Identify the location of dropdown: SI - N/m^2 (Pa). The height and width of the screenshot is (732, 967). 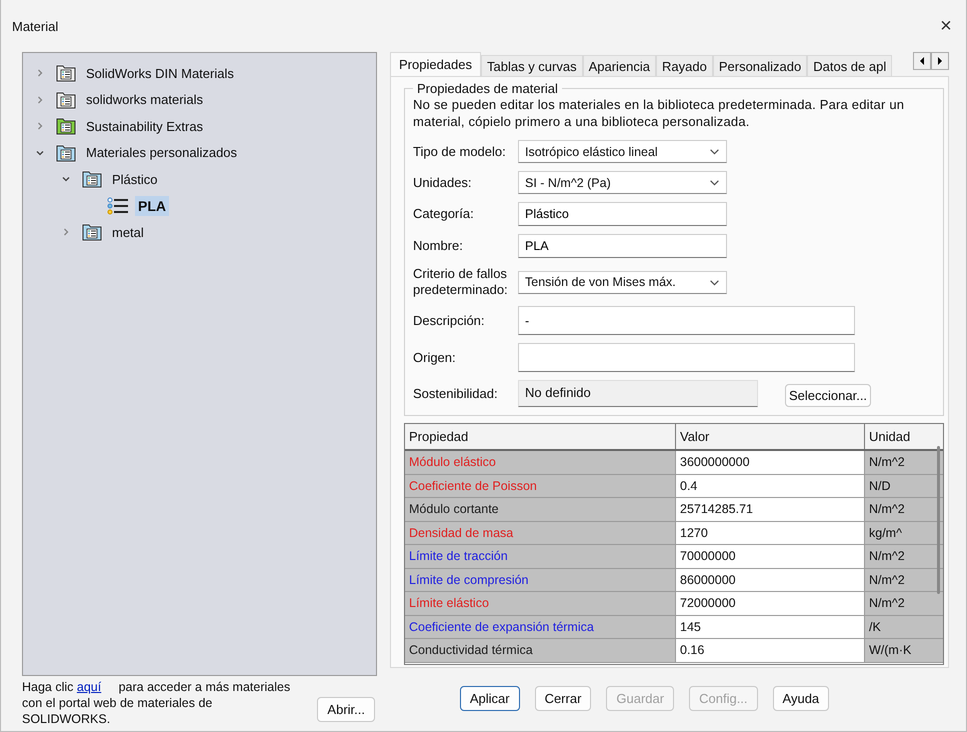
(622, 182).